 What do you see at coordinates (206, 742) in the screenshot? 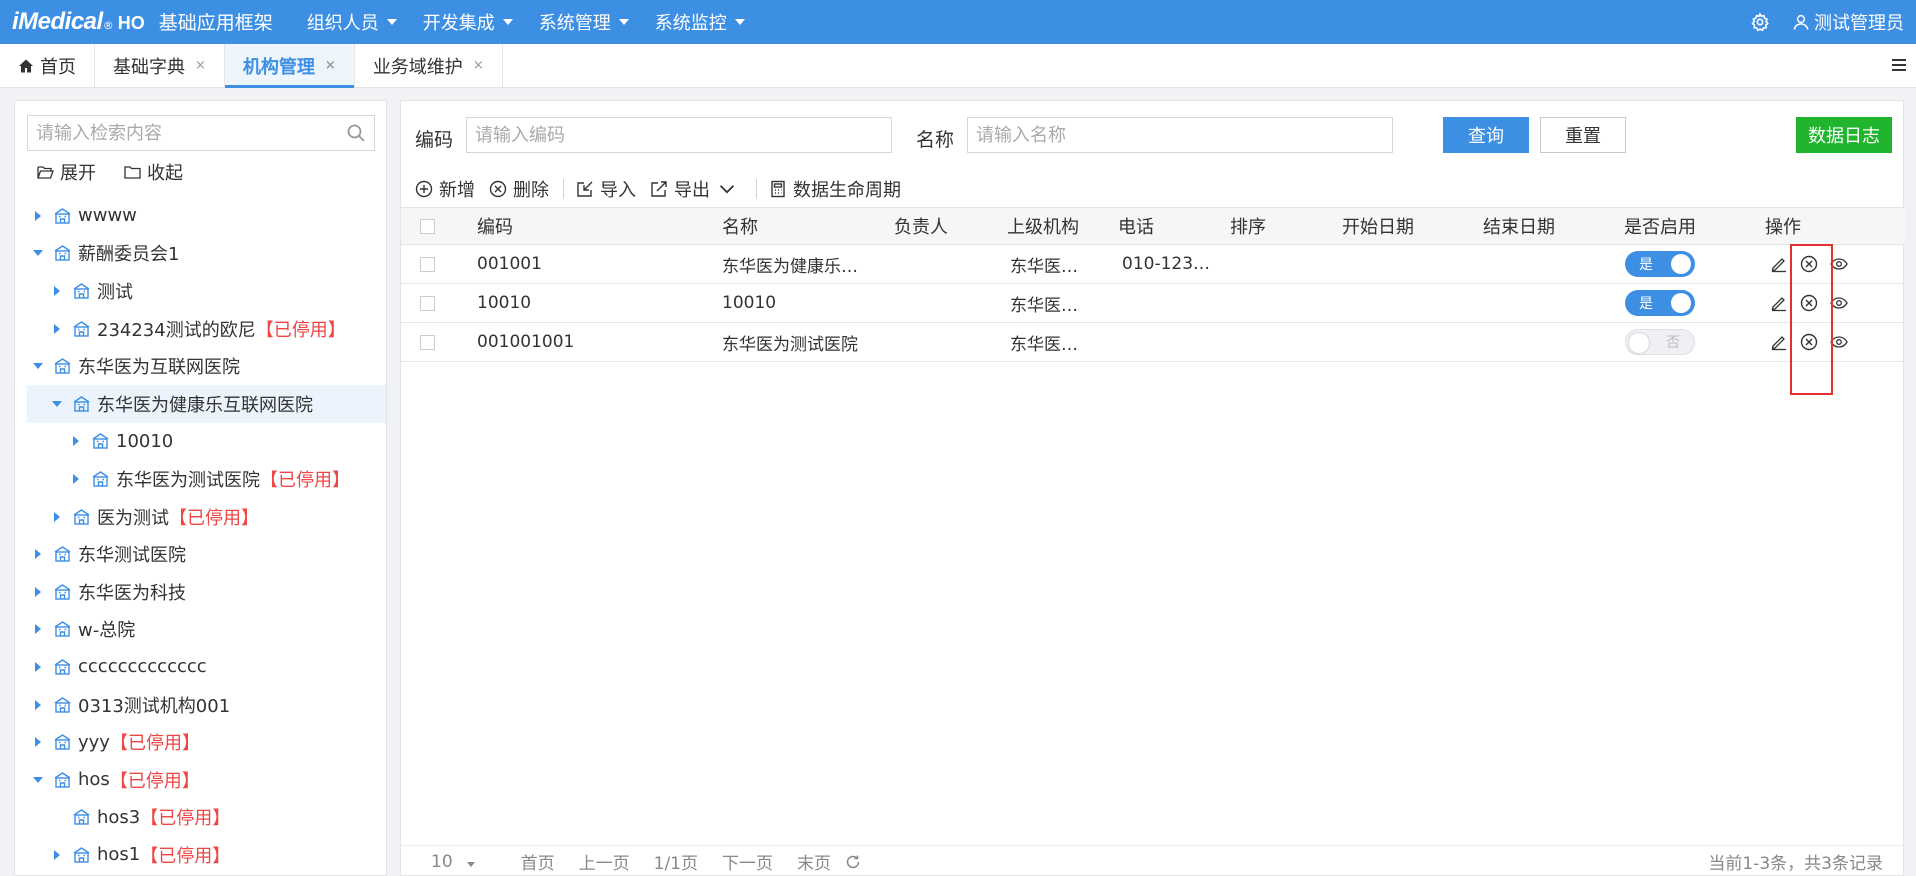
I see `tree-node: yyy 【已停用】` at bounding box center [206, 742].